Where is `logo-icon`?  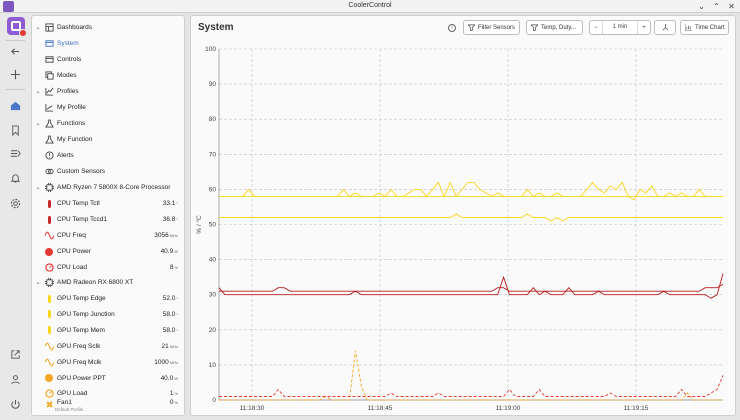 logo-icon is located at coordinates (17, 27).